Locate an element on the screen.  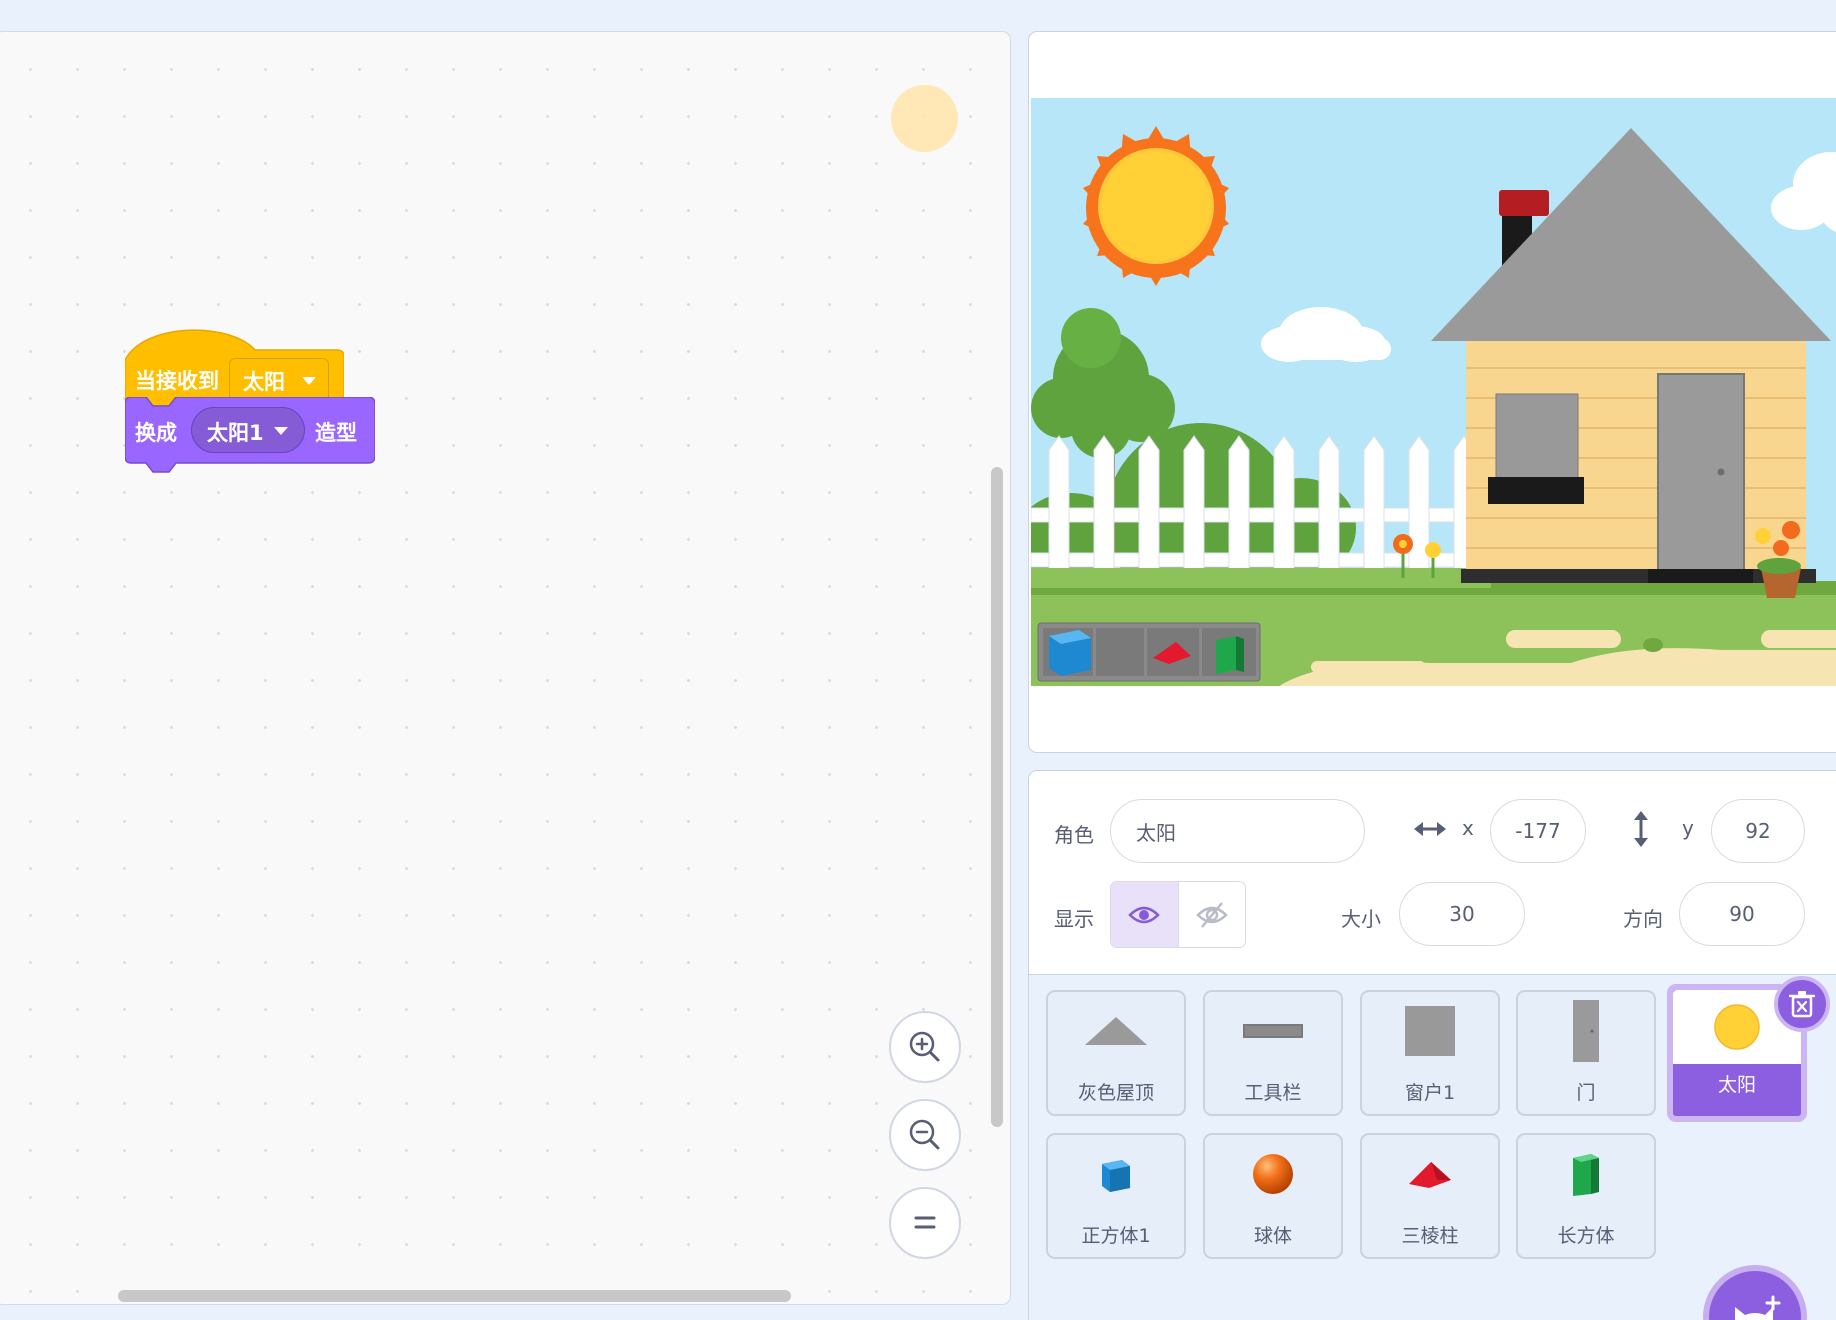
zoom-in-icon is located at coordinates (924, 1046).